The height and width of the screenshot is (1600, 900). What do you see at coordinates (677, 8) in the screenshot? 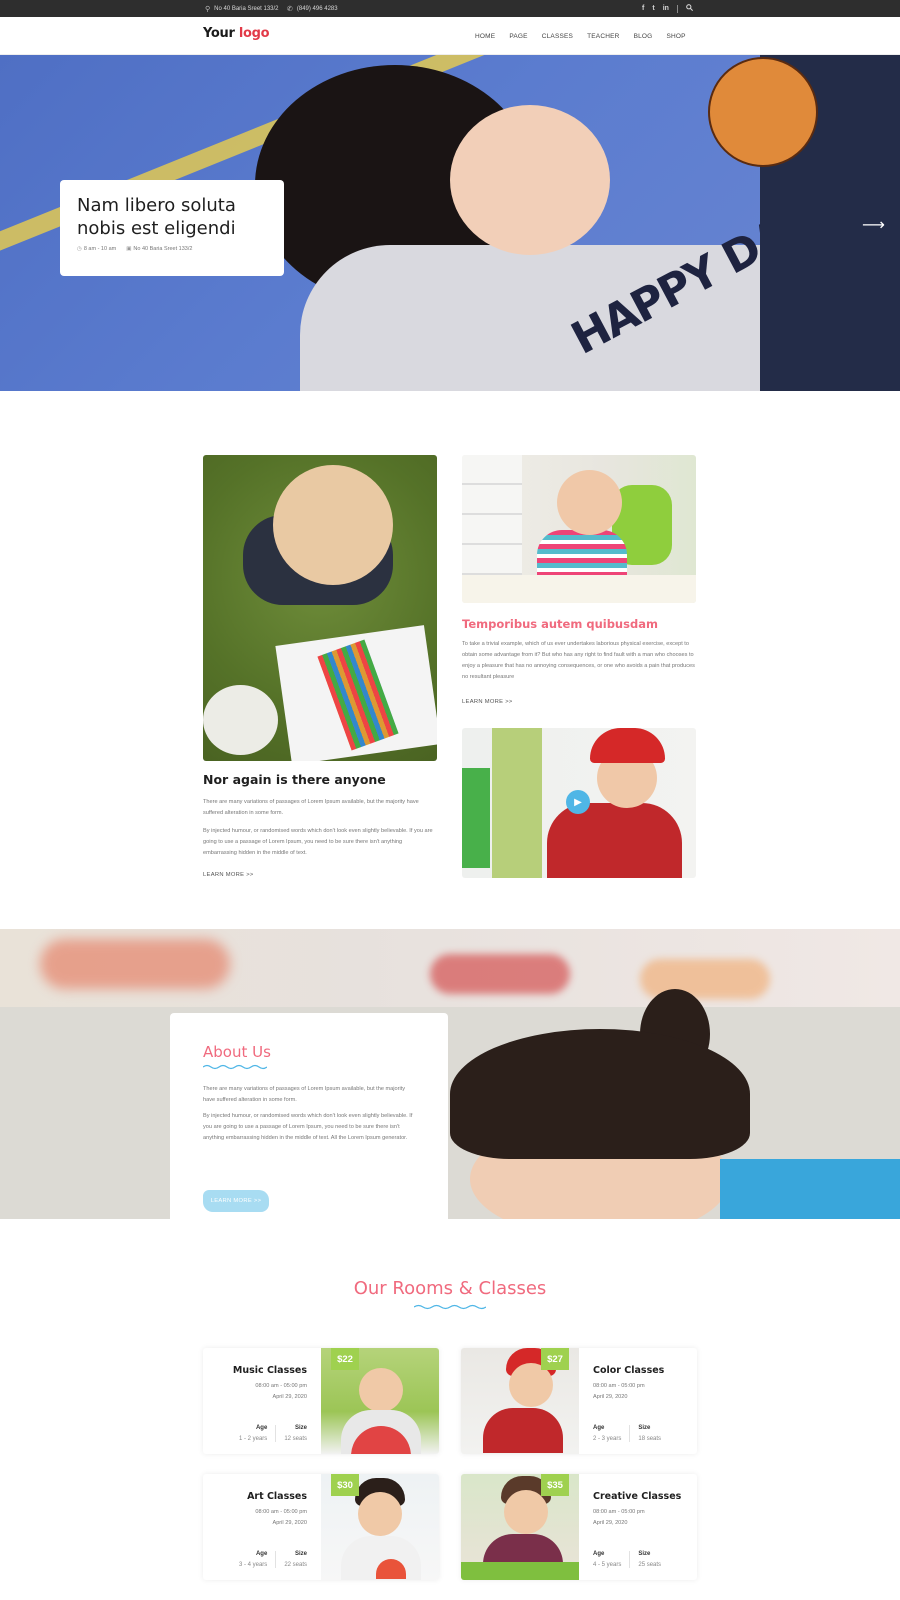
I see `divider` at bounding box center [677, 8].